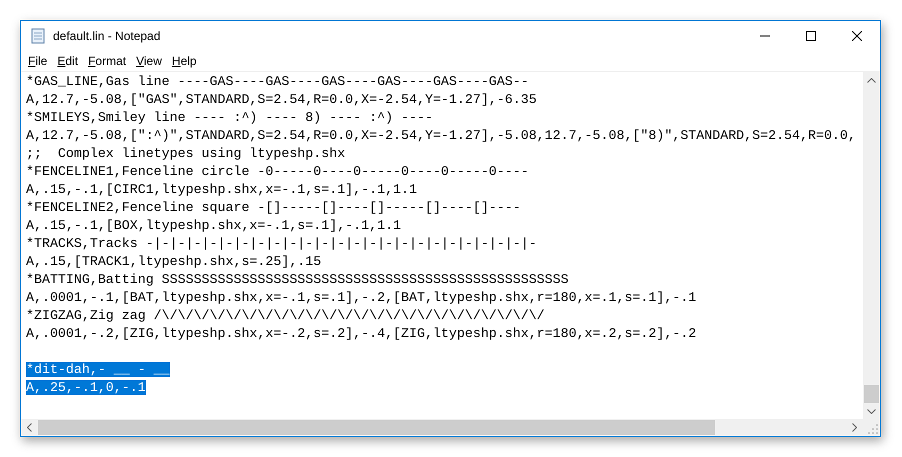  What do you see at coordinates (229, 117) in the screenshot?
I see `text-line: *SMILEYS,Smiley line ---- :^) ---- 8) ---- :^) ----` at bounding box center [229, 117].